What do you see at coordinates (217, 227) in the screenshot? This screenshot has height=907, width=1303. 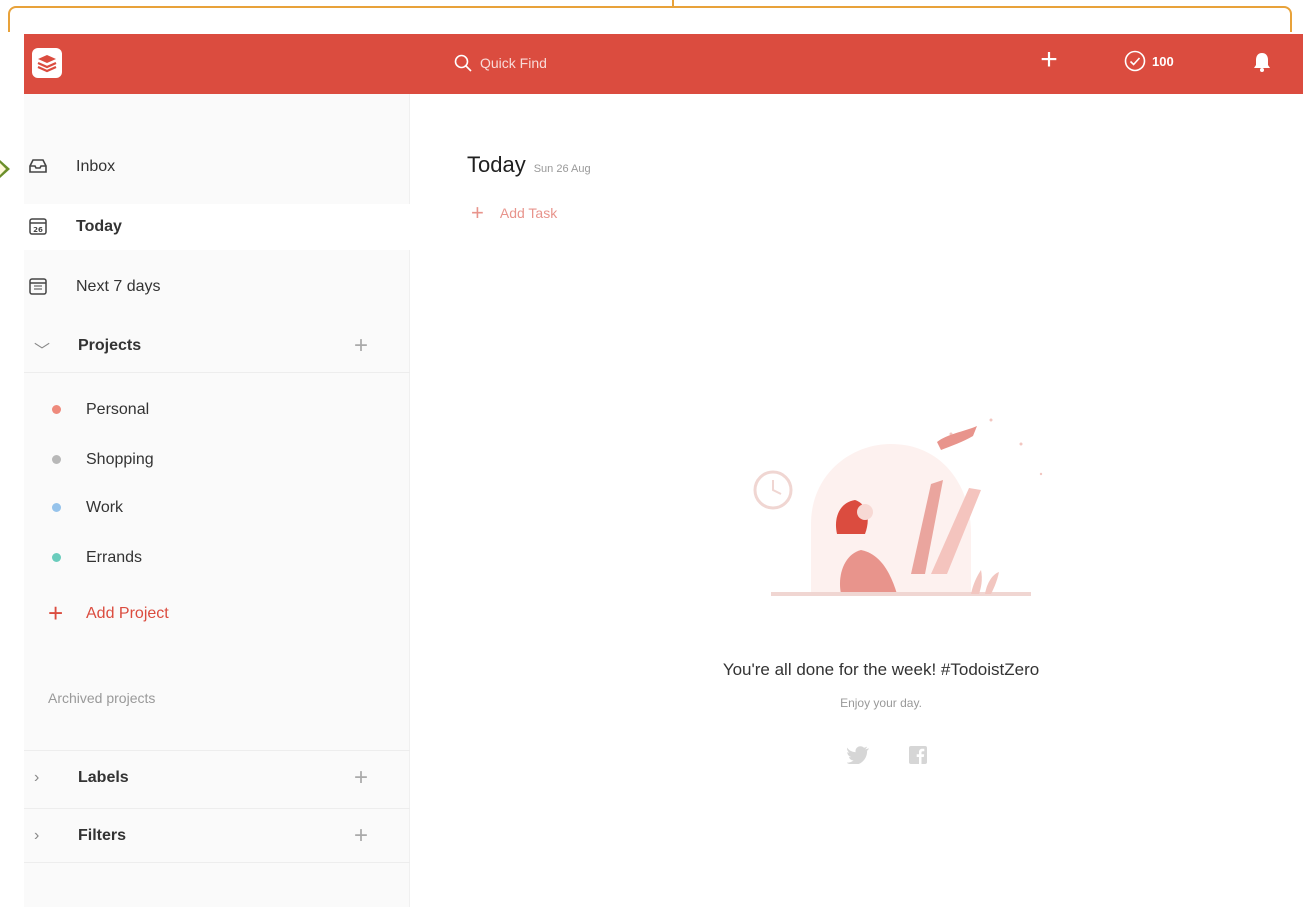 I see `sidebar-item-today: 26 Today` at bounding box center [217, 227].